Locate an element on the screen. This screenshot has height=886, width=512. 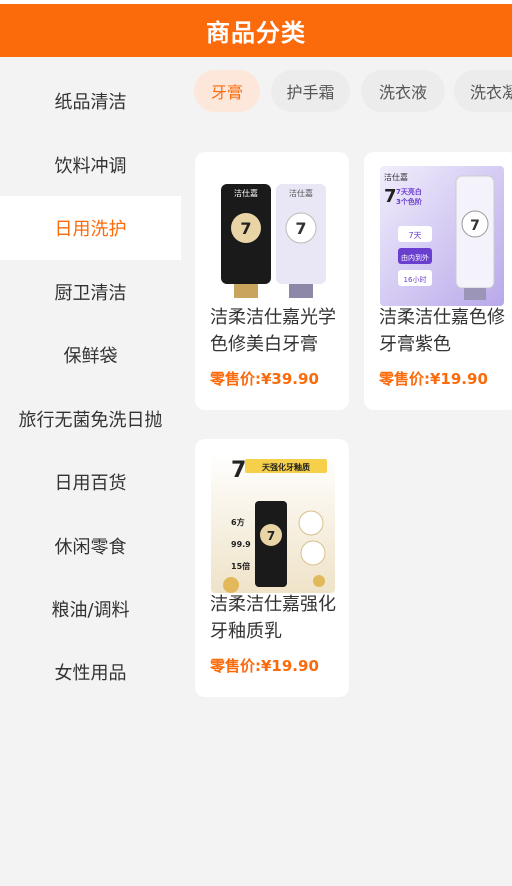
svg-text: 天强化牙釉质 is located at coordinates (286, 467).